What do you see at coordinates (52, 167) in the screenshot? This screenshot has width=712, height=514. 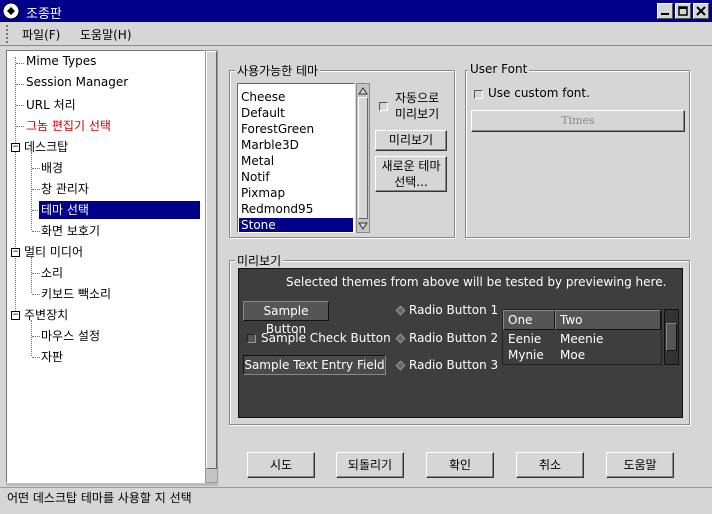 I see `tree-item: 배경` at bounding box center [52, 167].